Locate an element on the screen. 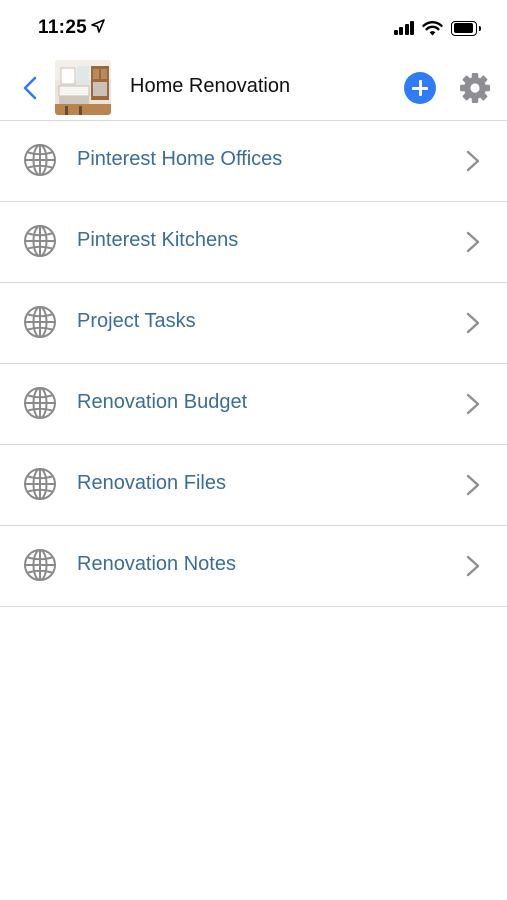 The image size is (507, 900). status-indicators is located at coordinates (437, 28).